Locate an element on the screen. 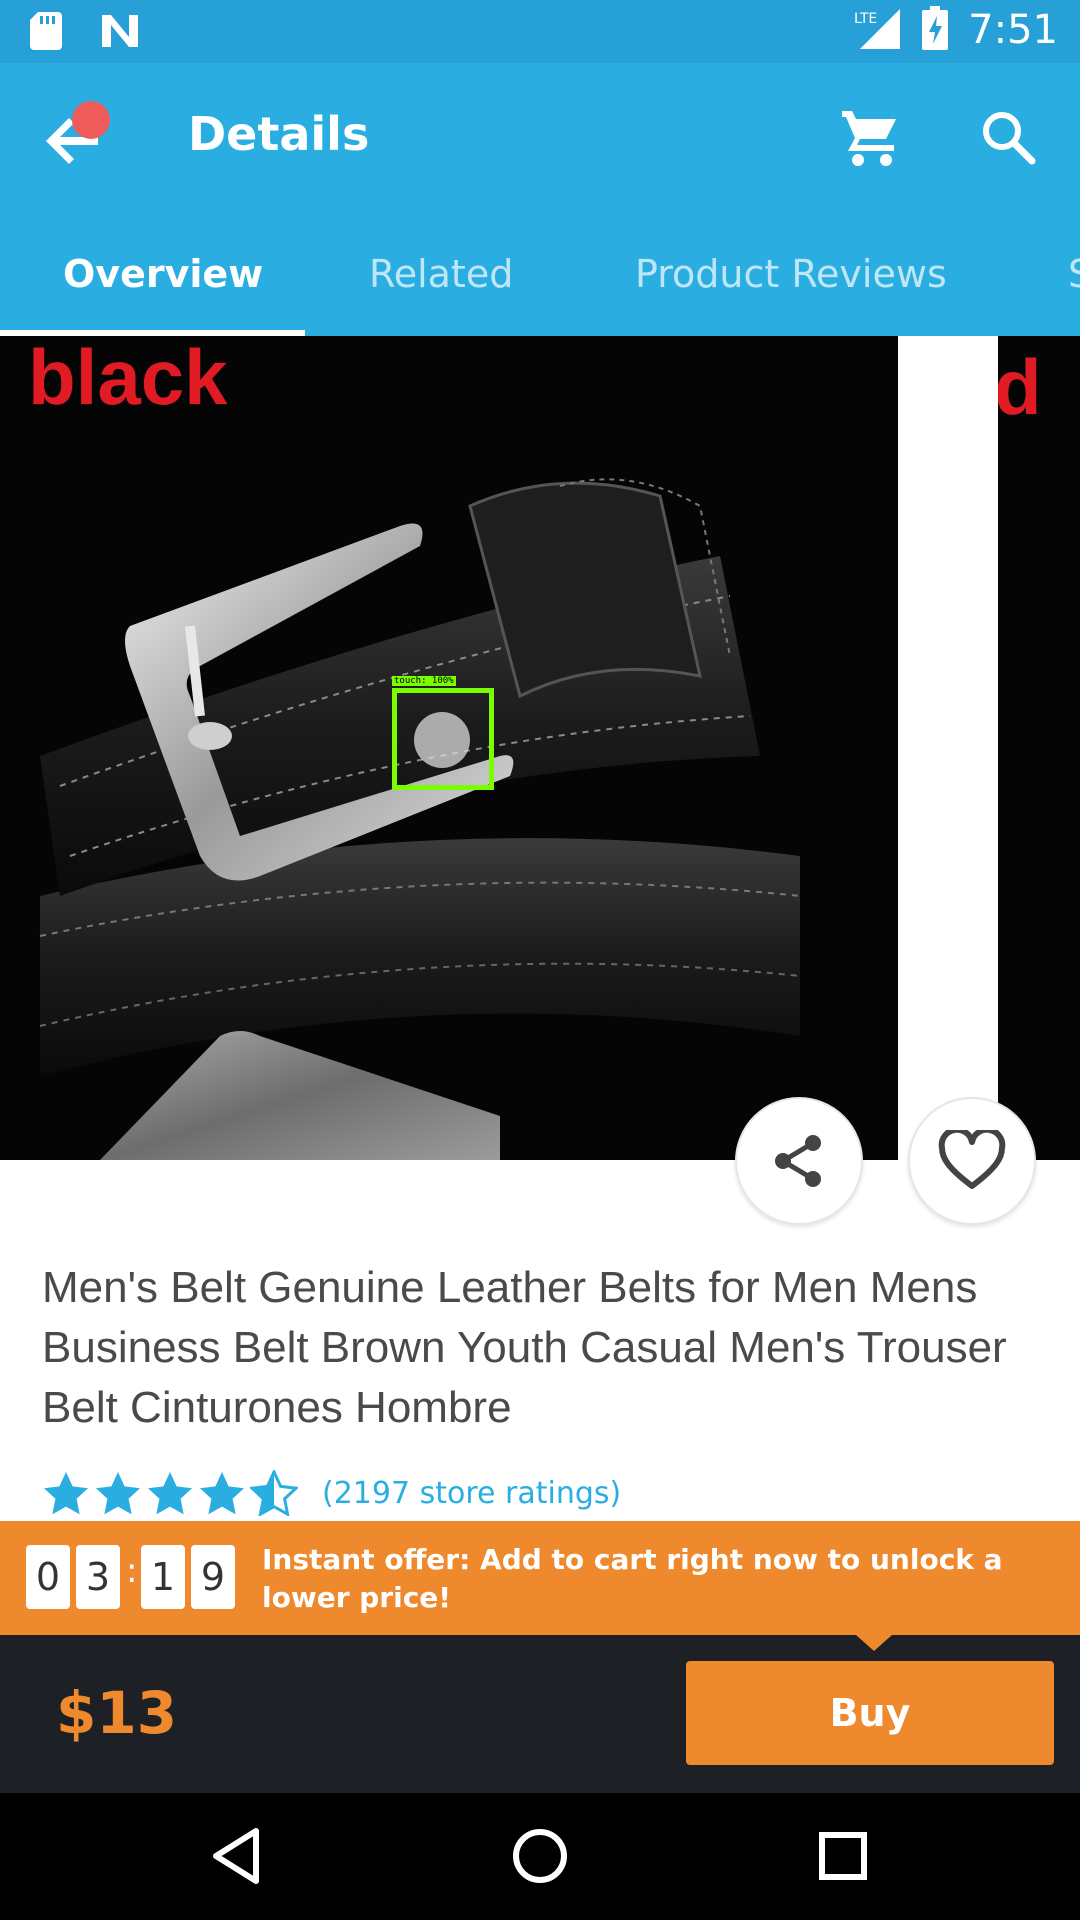  status-bar: LTE 7:51 is located at coordinates (540, 31).